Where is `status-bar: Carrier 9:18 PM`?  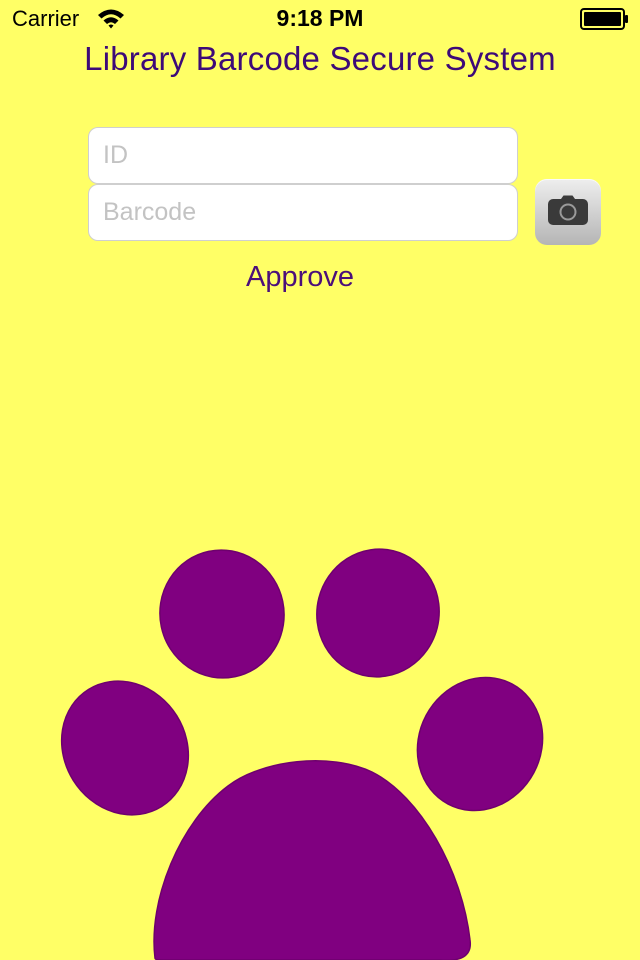
status-bar: Carrier 9:18 PM is located at coordinates (320, 20).